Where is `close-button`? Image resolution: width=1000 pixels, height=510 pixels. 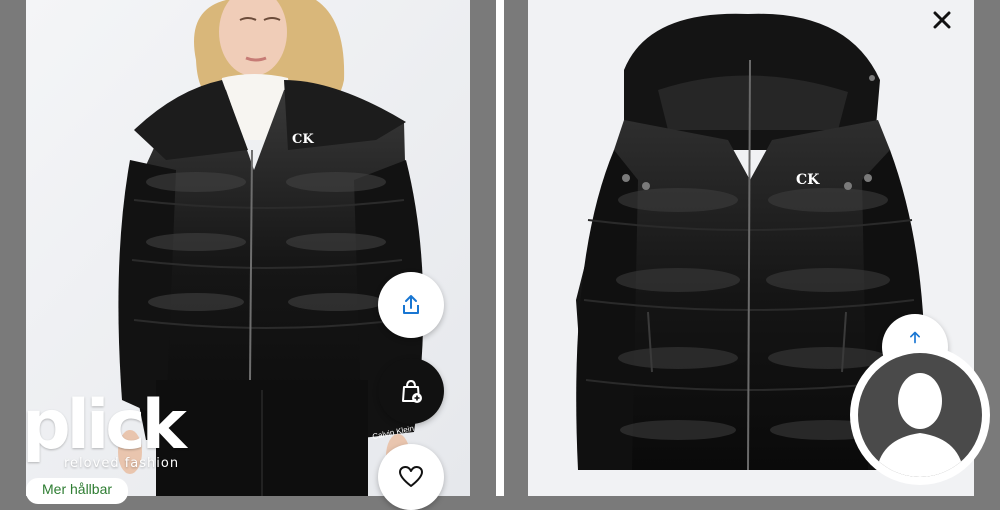 close-button is located at coordinates (942, 20).